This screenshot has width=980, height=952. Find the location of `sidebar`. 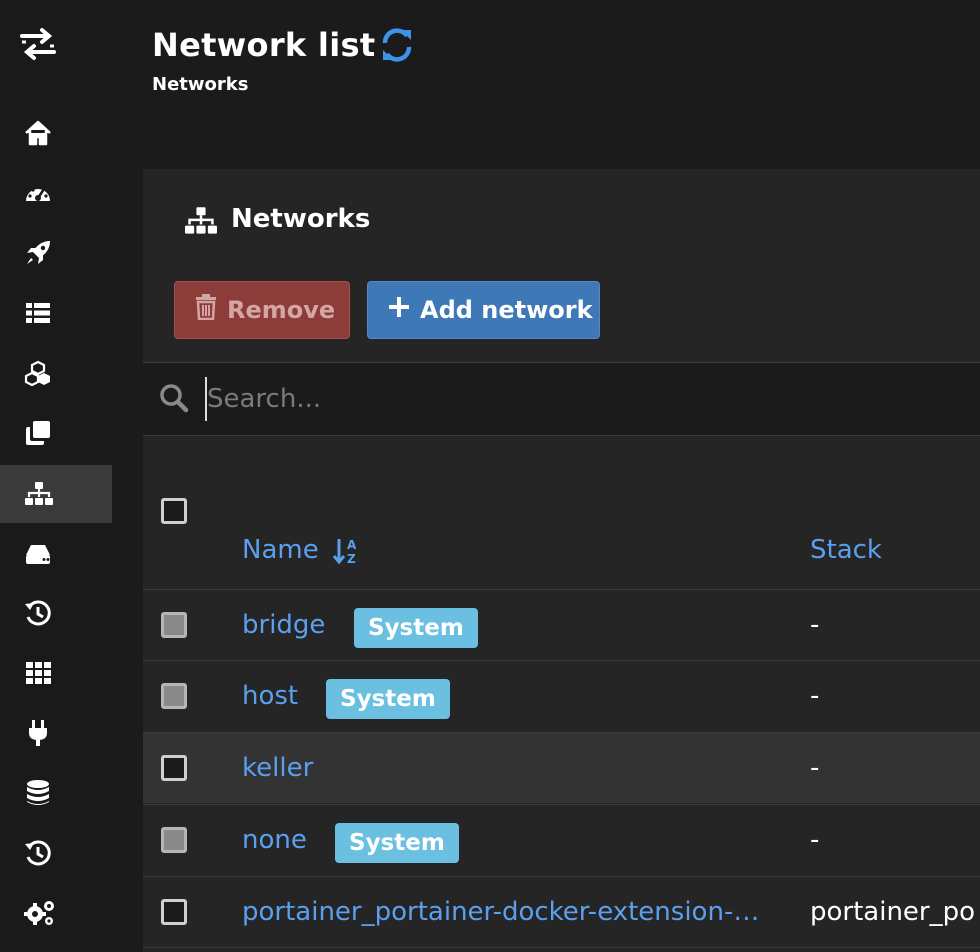

sidebar is located at coordinates (56, 476).